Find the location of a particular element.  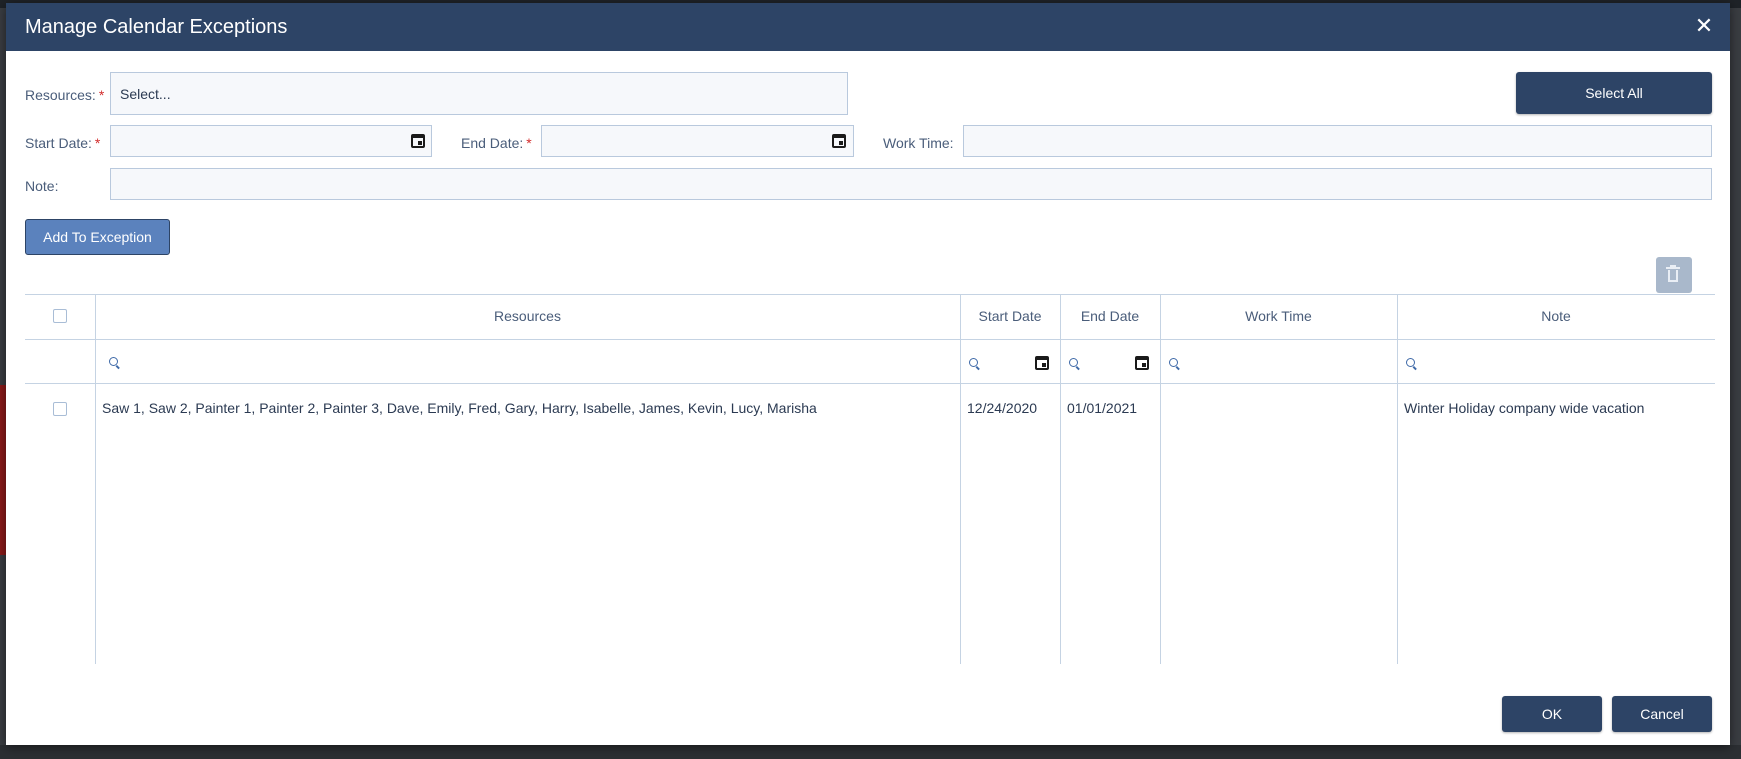

start-date-input is located at coordinates (271, 141).